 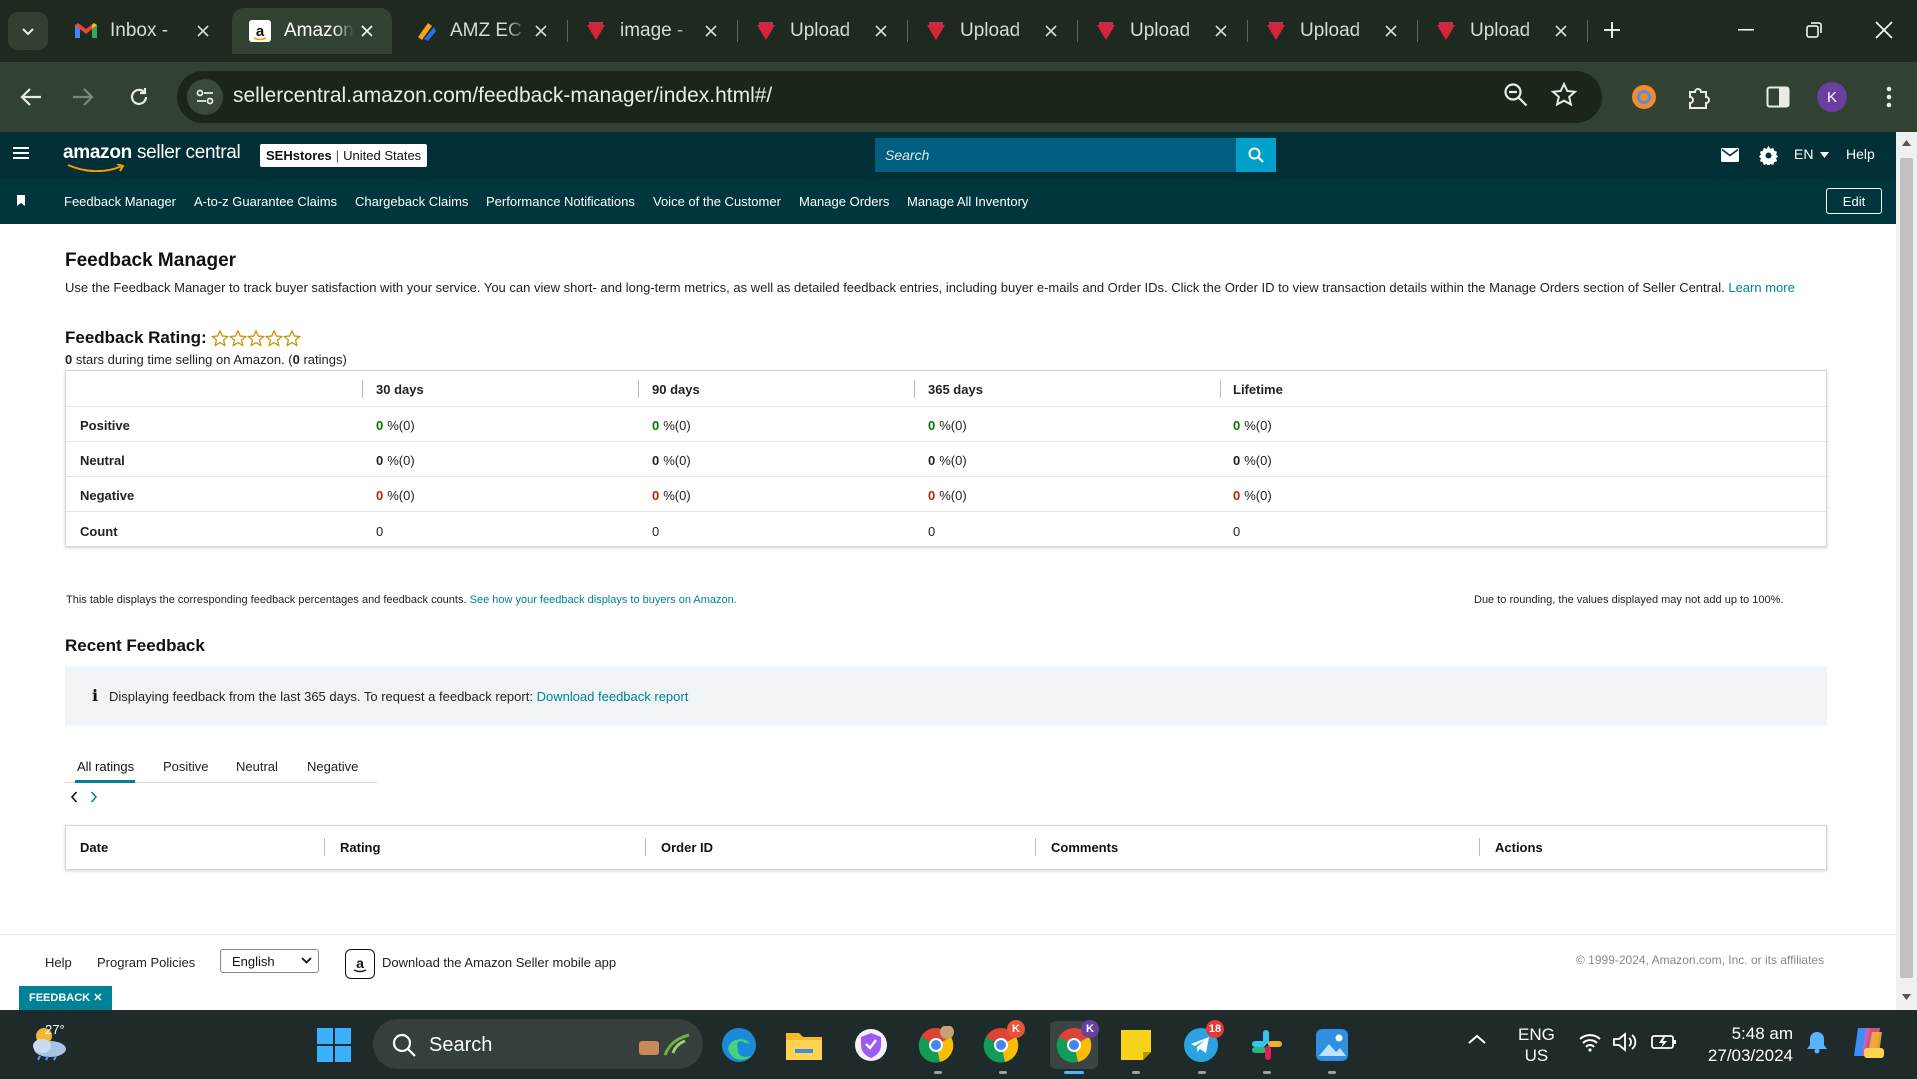 I want to click on bookmark-icon, so click(x=21, y=200).